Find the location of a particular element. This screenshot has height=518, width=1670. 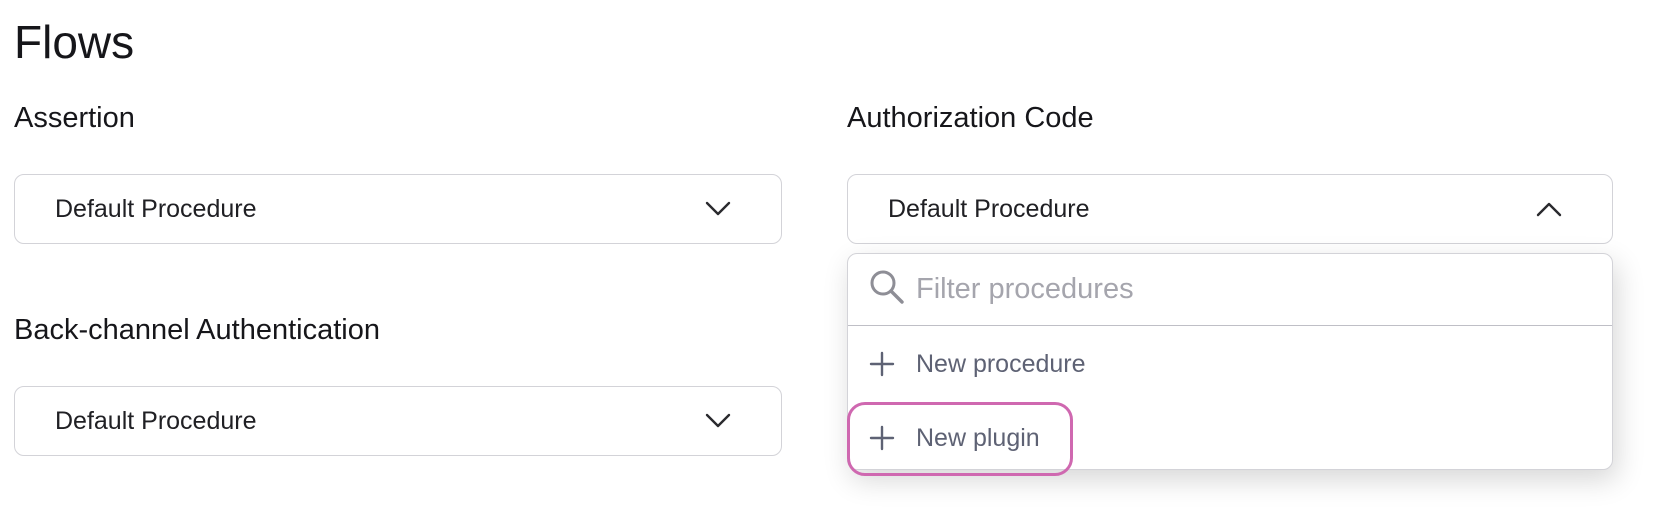

assertion-label: Assertion is located at coordinates (74, 118).